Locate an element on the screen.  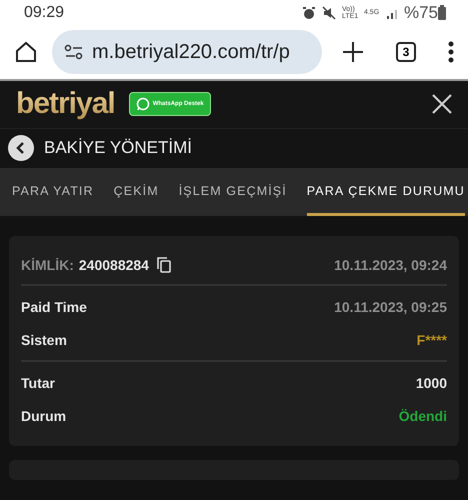
mute-icon is located at coordinates (329, 13).